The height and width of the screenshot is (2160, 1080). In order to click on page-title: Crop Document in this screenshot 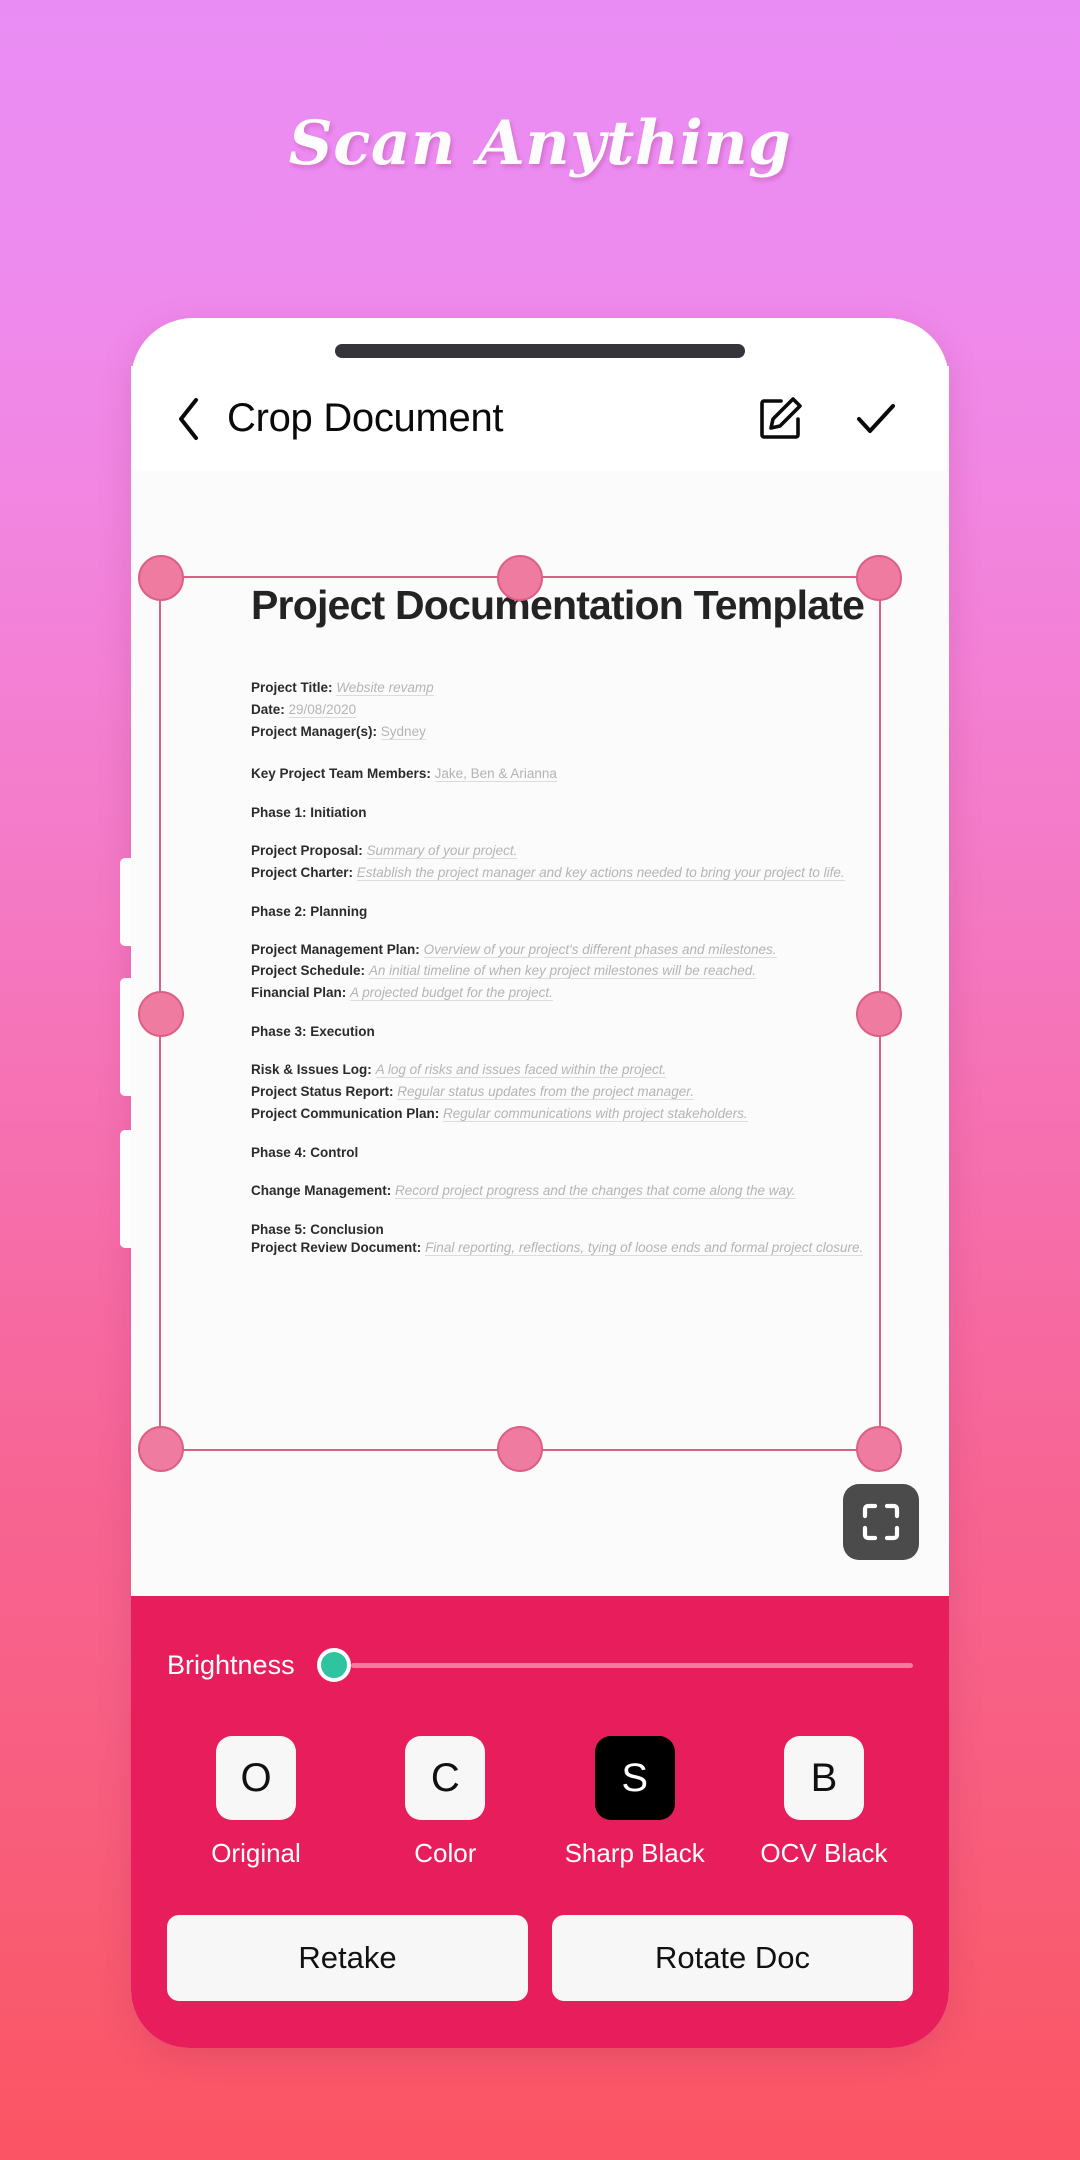, I will do `click(365, 418)`.